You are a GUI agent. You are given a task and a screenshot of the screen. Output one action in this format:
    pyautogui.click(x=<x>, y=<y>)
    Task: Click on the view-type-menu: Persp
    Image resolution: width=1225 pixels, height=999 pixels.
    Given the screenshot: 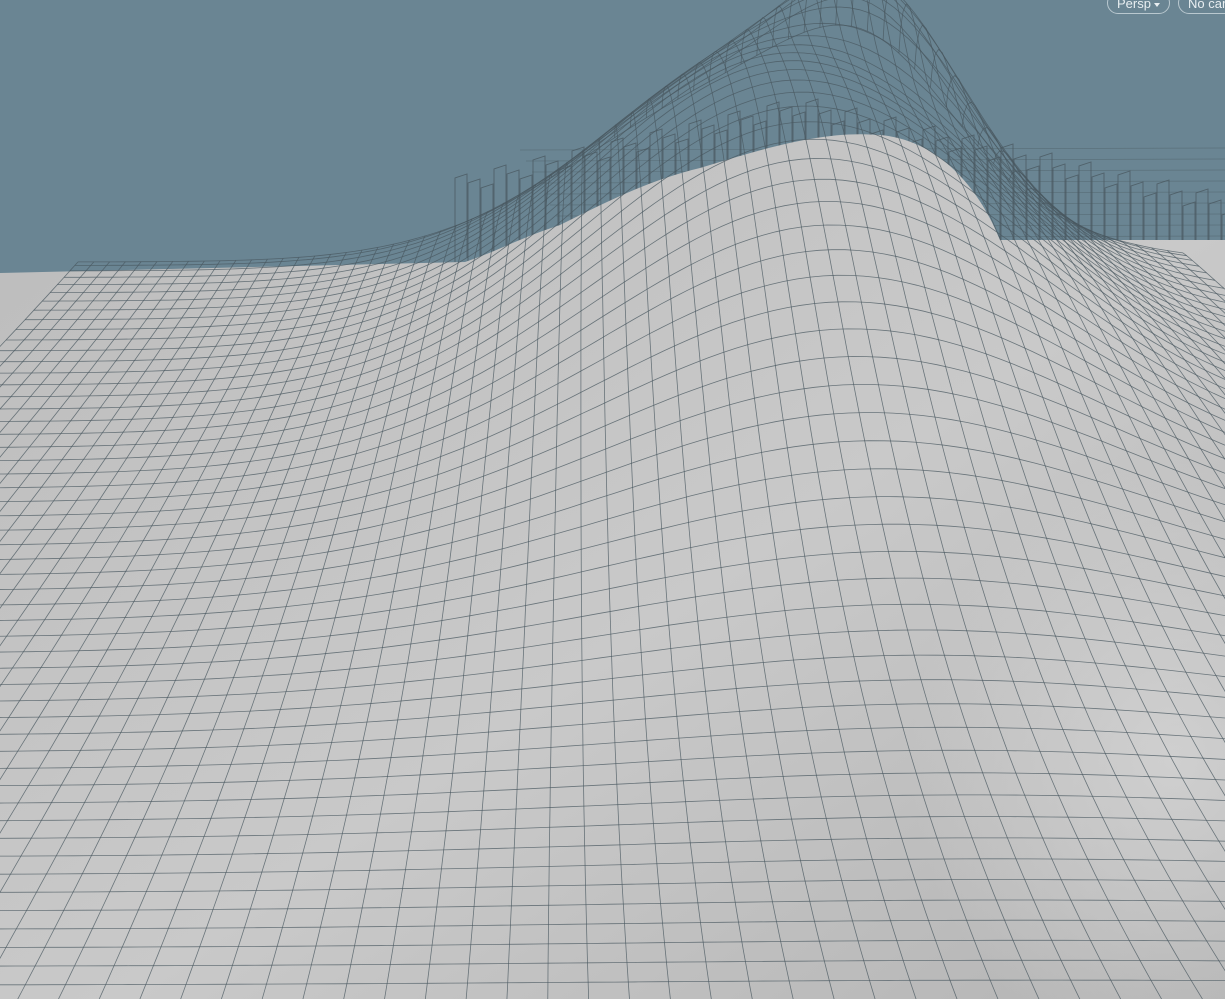 What is the action you would take?
    pyautogui.click(x=1138, y=7)
    